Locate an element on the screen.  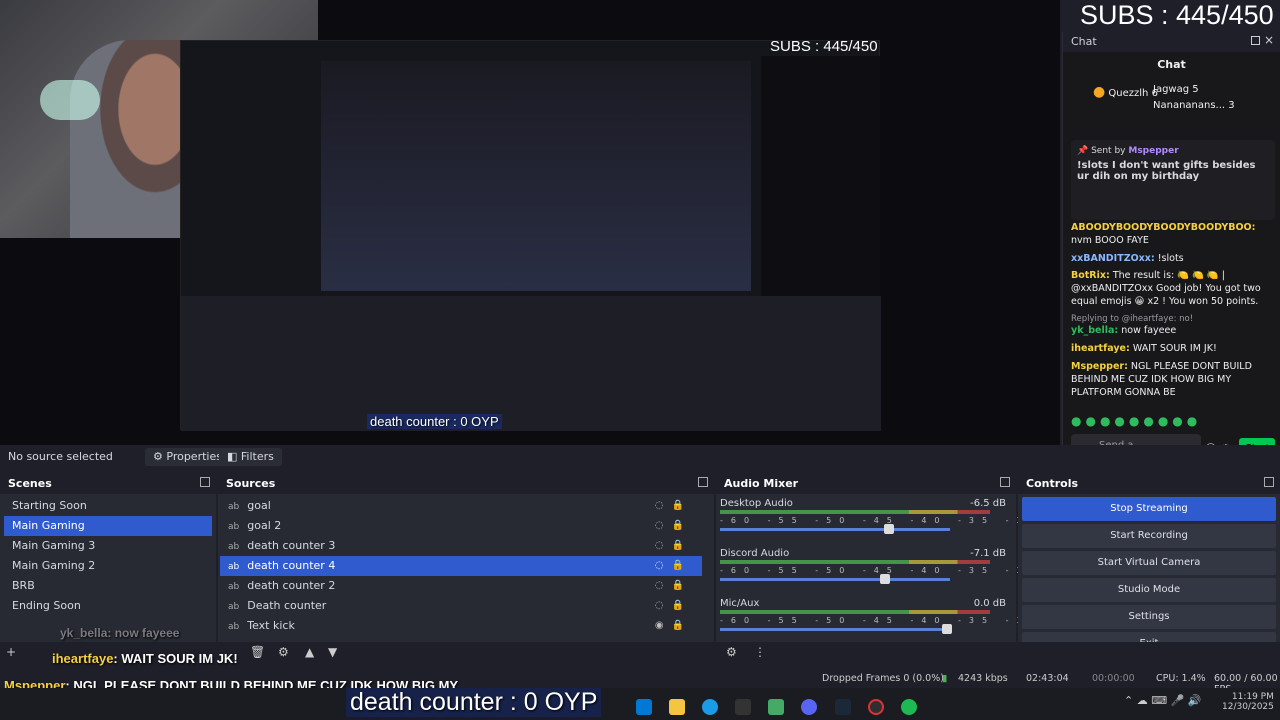
stop-streaming-button: Stop Streaming is located at coordinates (1149, 509).